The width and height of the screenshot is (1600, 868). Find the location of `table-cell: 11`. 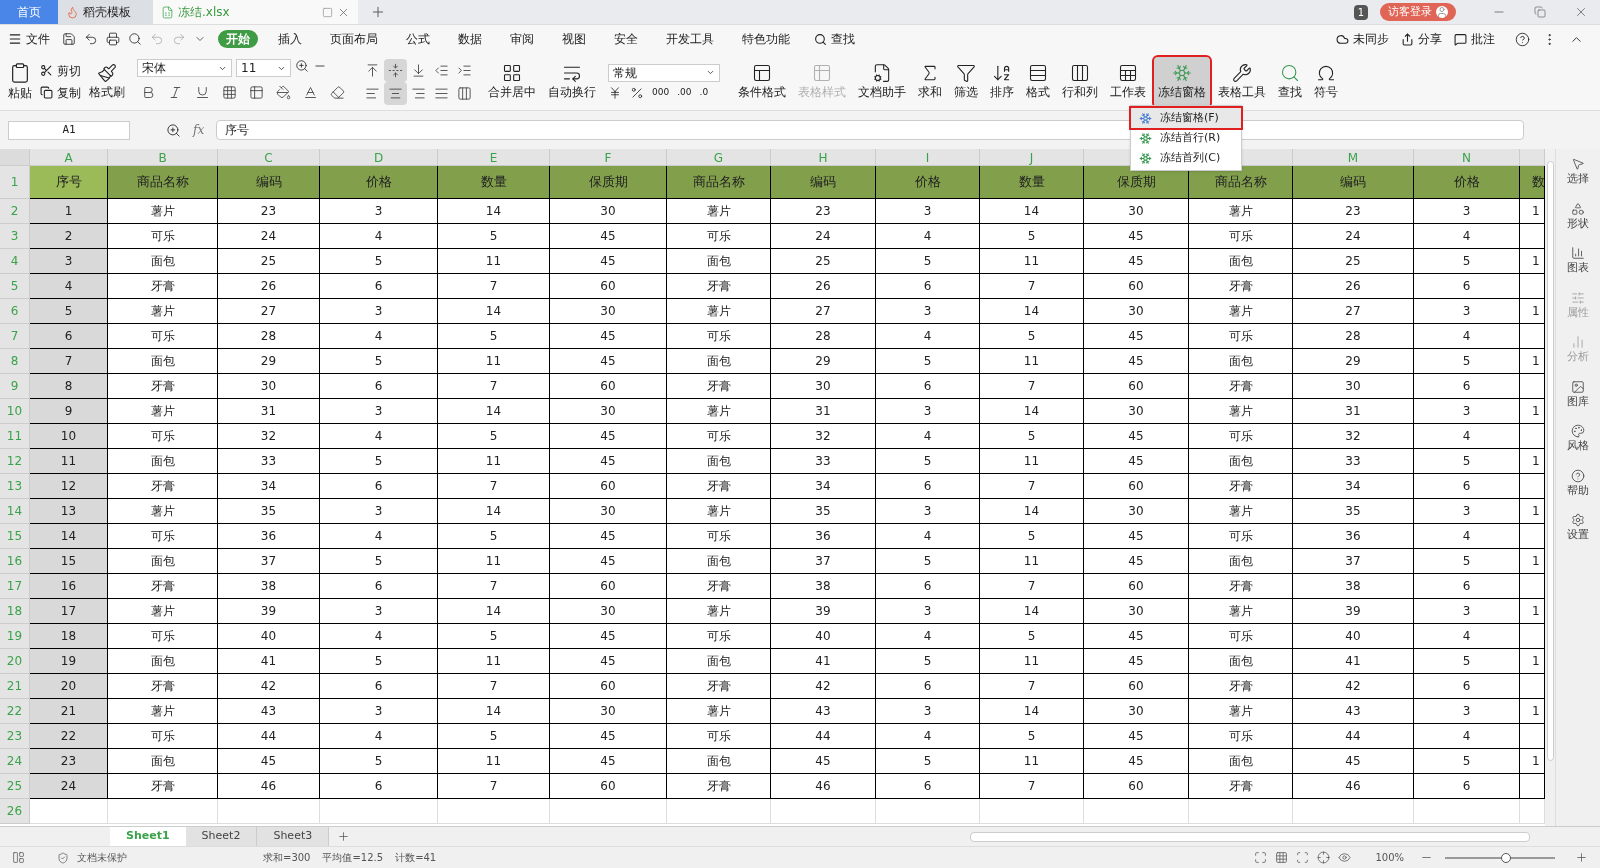

table-cell: 11 is located at coordinates (494, 561).